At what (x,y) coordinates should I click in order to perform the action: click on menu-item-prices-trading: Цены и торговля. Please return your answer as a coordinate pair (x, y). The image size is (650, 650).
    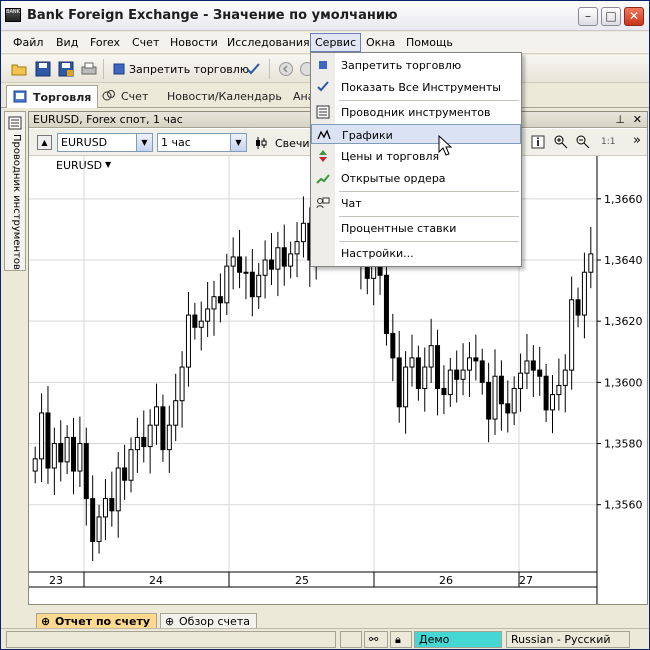
    Looking at the image, I should click on (416, 156).